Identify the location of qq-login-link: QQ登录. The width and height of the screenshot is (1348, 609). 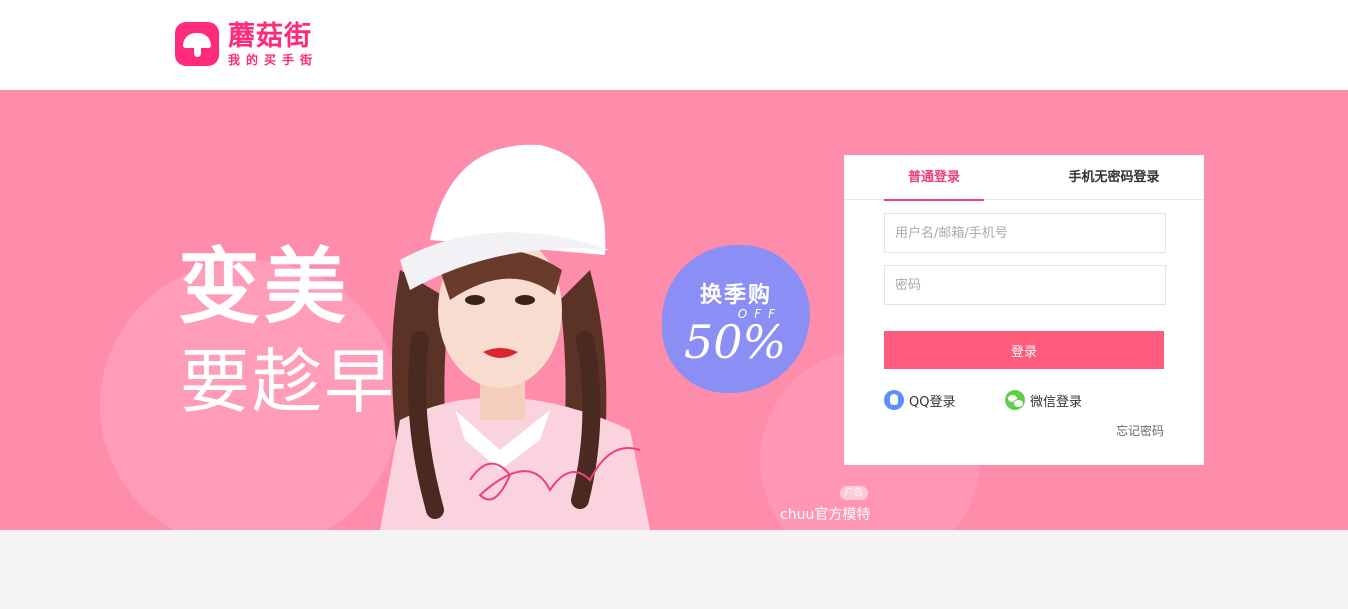
(919, 400).